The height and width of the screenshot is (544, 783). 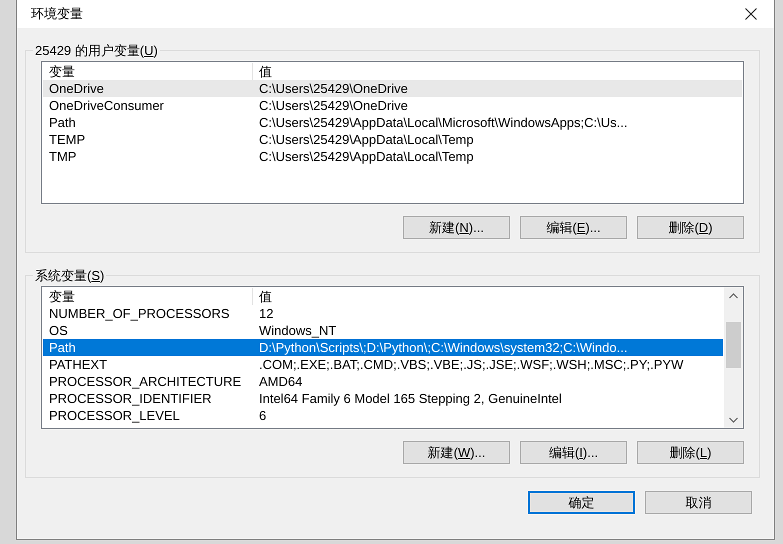 What do you see at coordinates (392, 88) in the screenshot?
I see `list-row: OneDrive C:\Users\25429\OneDrive` at bounding box center [392, 88].